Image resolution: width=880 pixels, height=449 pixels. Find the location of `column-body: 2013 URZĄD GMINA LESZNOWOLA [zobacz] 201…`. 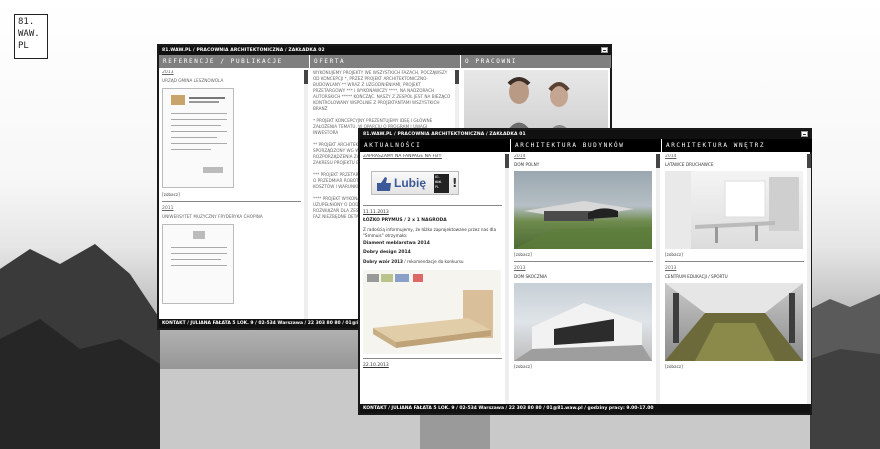

column-body: 2013 URZĄD GMINA LESZNOWOLA [zobacz] 201… is located at coordinates (231, 194).